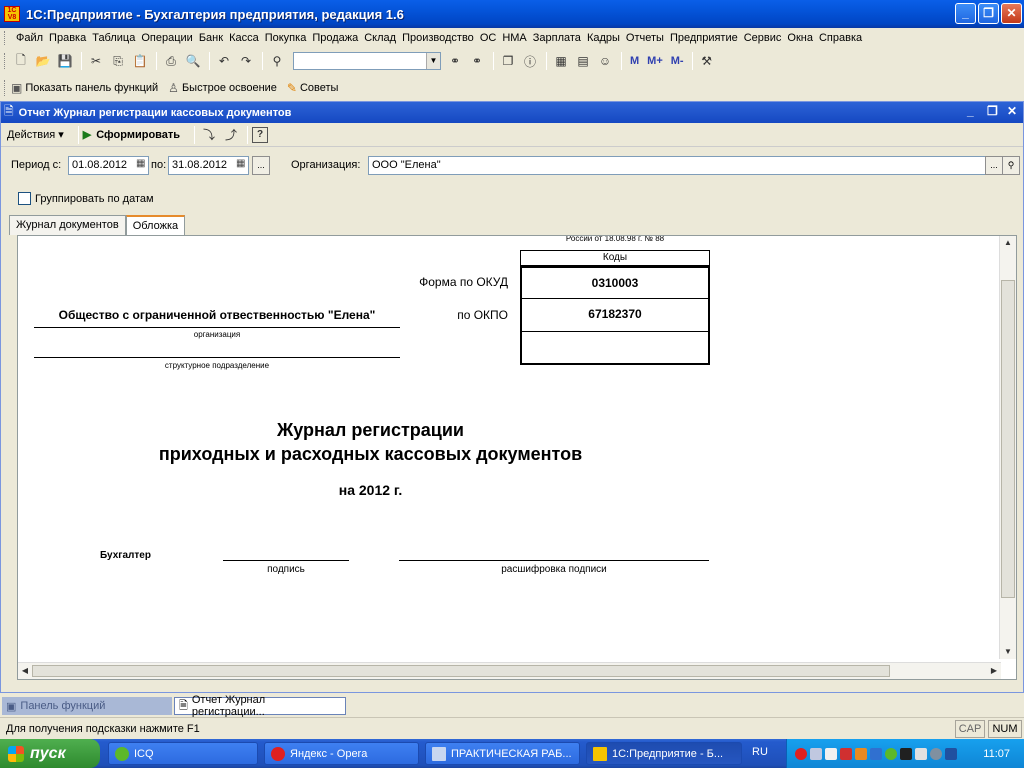  I want to click on settings-icon: ⤵, so click(209, 135).